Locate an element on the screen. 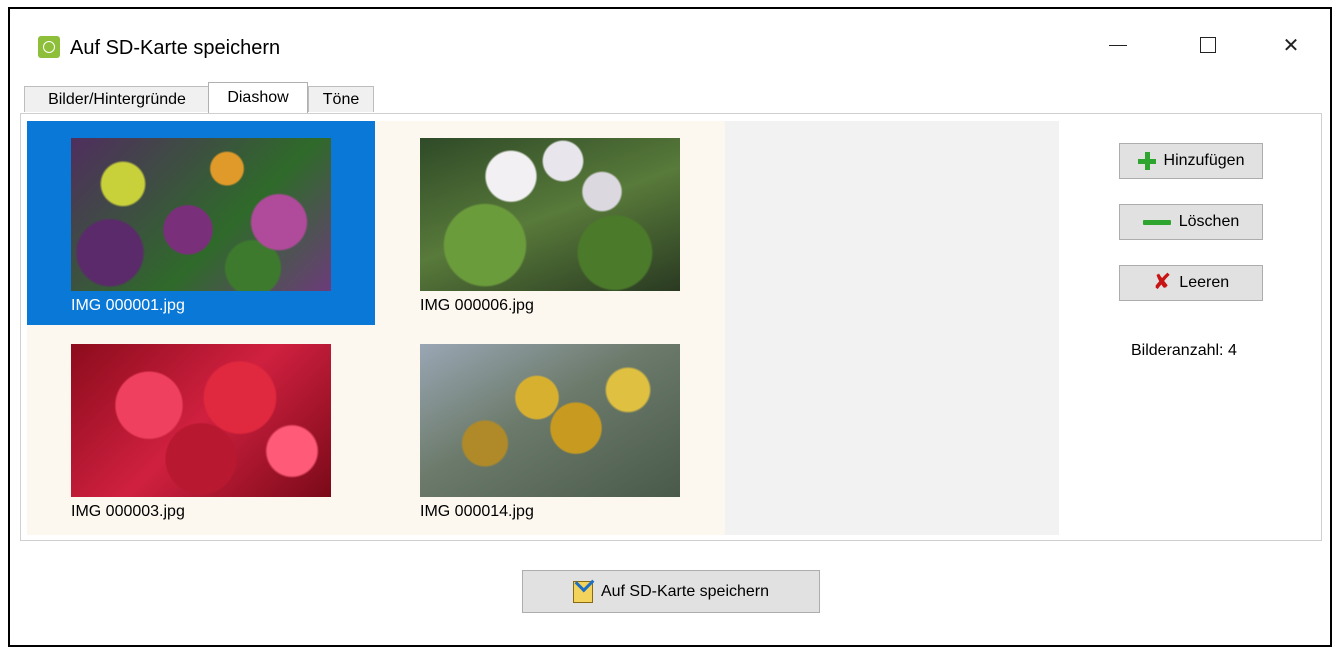  gallery-item: IMG 000006.jpg is located at coordinates (550, 223).